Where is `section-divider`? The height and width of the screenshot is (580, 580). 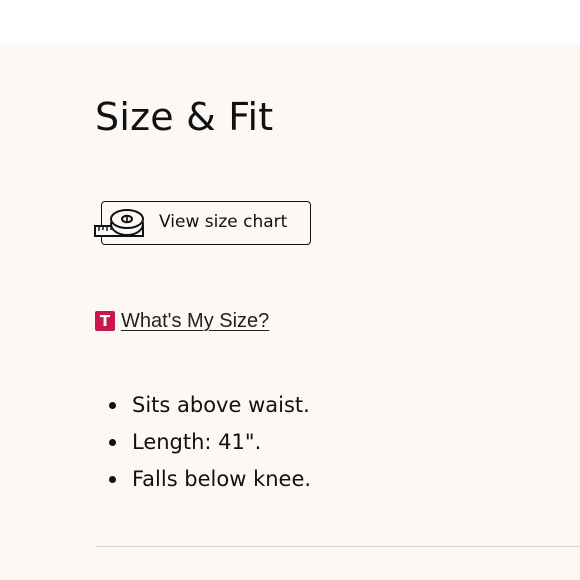 section-divider is located at coordinates (337, 546).